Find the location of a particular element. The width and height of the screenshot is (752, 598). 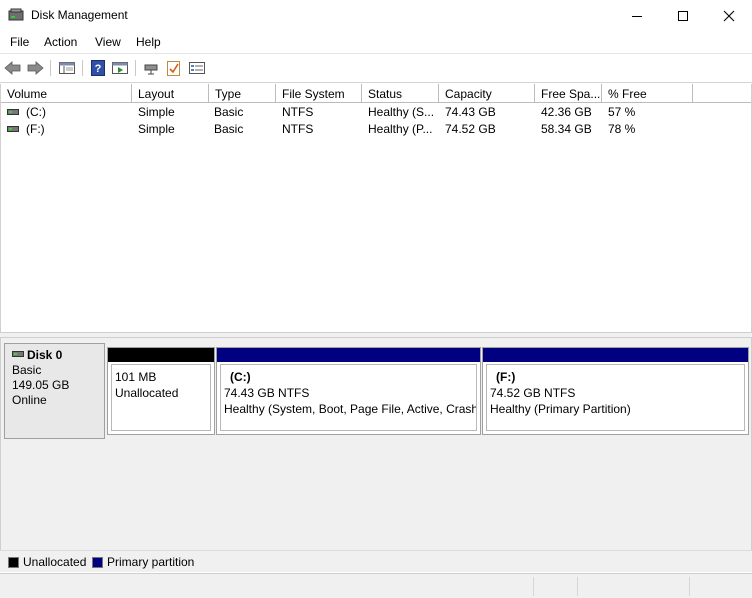

details-list-icon is located at coordinates (197, 68).